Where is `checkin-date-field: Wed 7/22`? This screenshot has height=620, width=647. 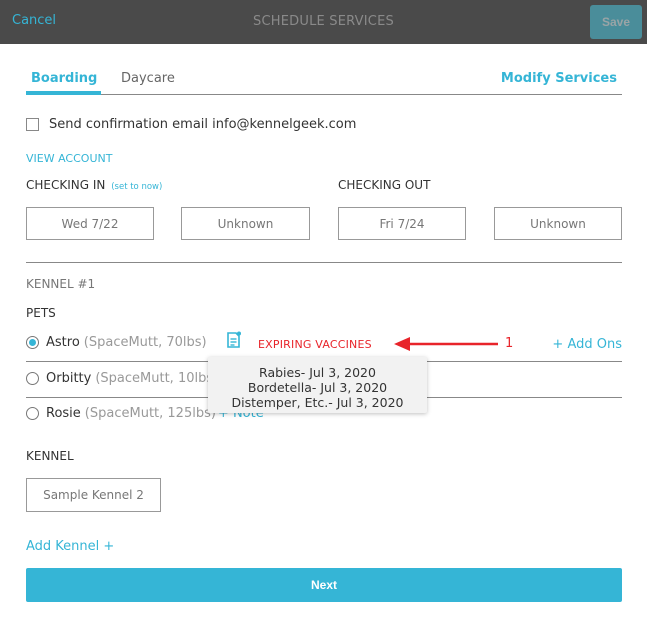 checkin-date-field: Wed 7/22 is located at coordinates (90, 223).